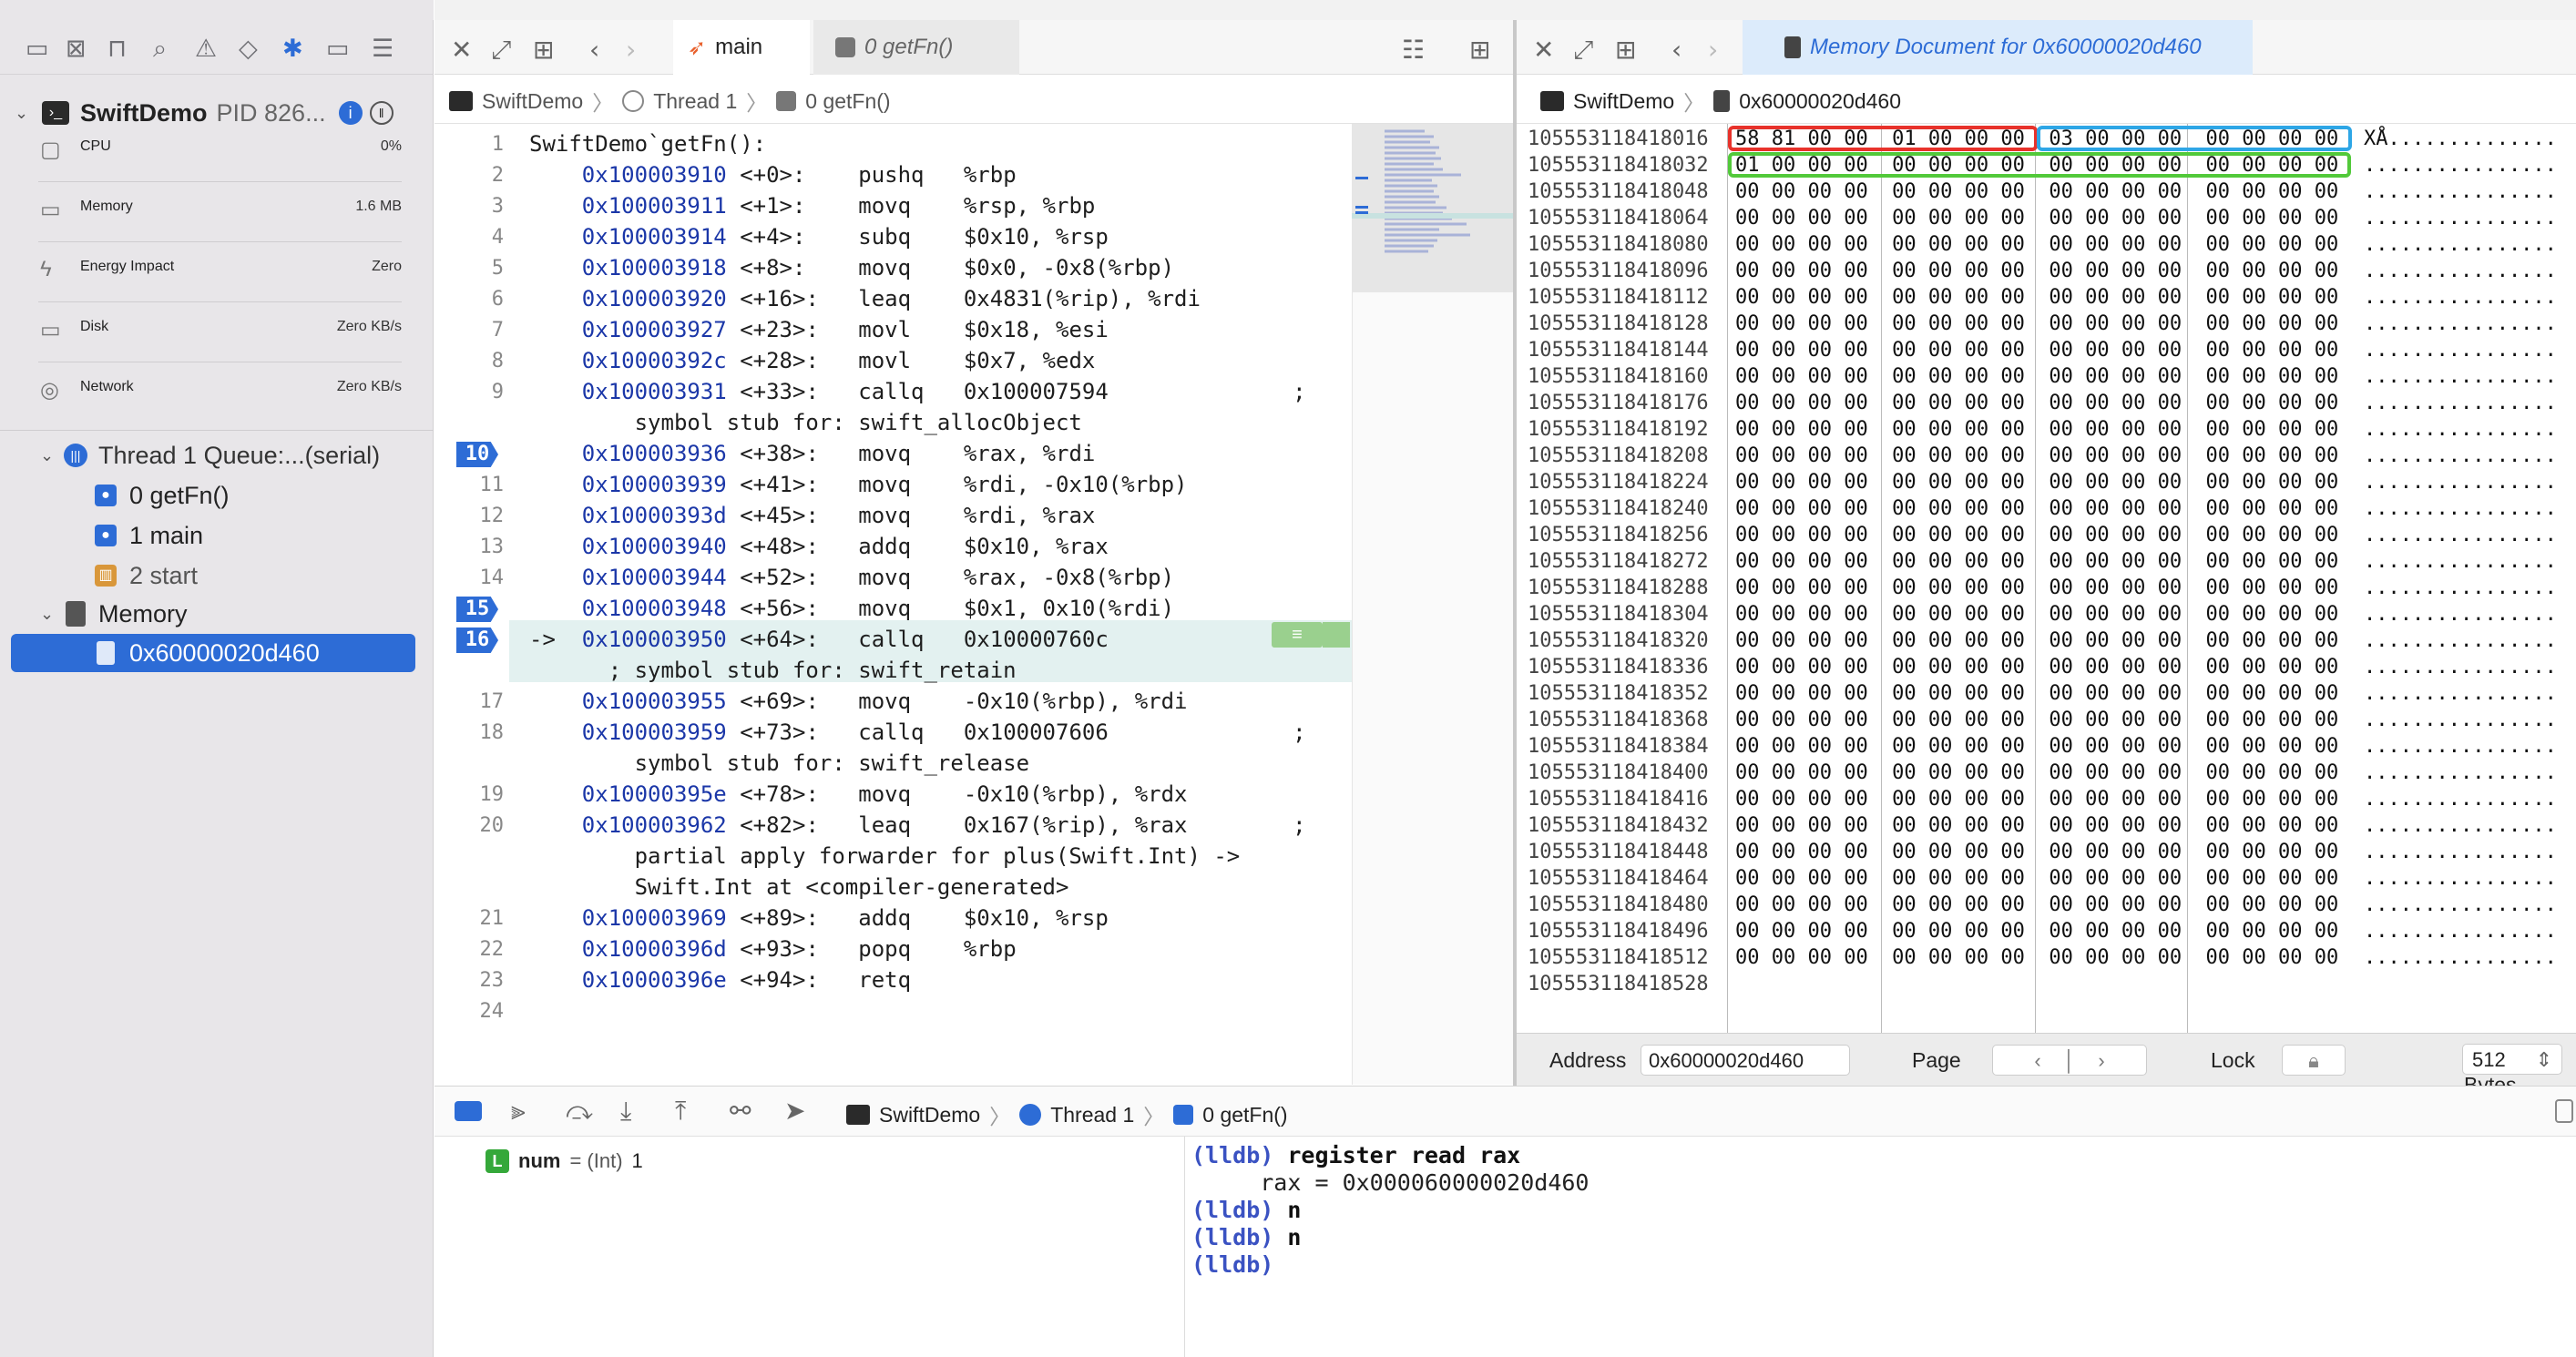 The height and width of the screenshot is (1357, 2576). I want to click on hex-address: 105553118418144, so click(1618, 350).